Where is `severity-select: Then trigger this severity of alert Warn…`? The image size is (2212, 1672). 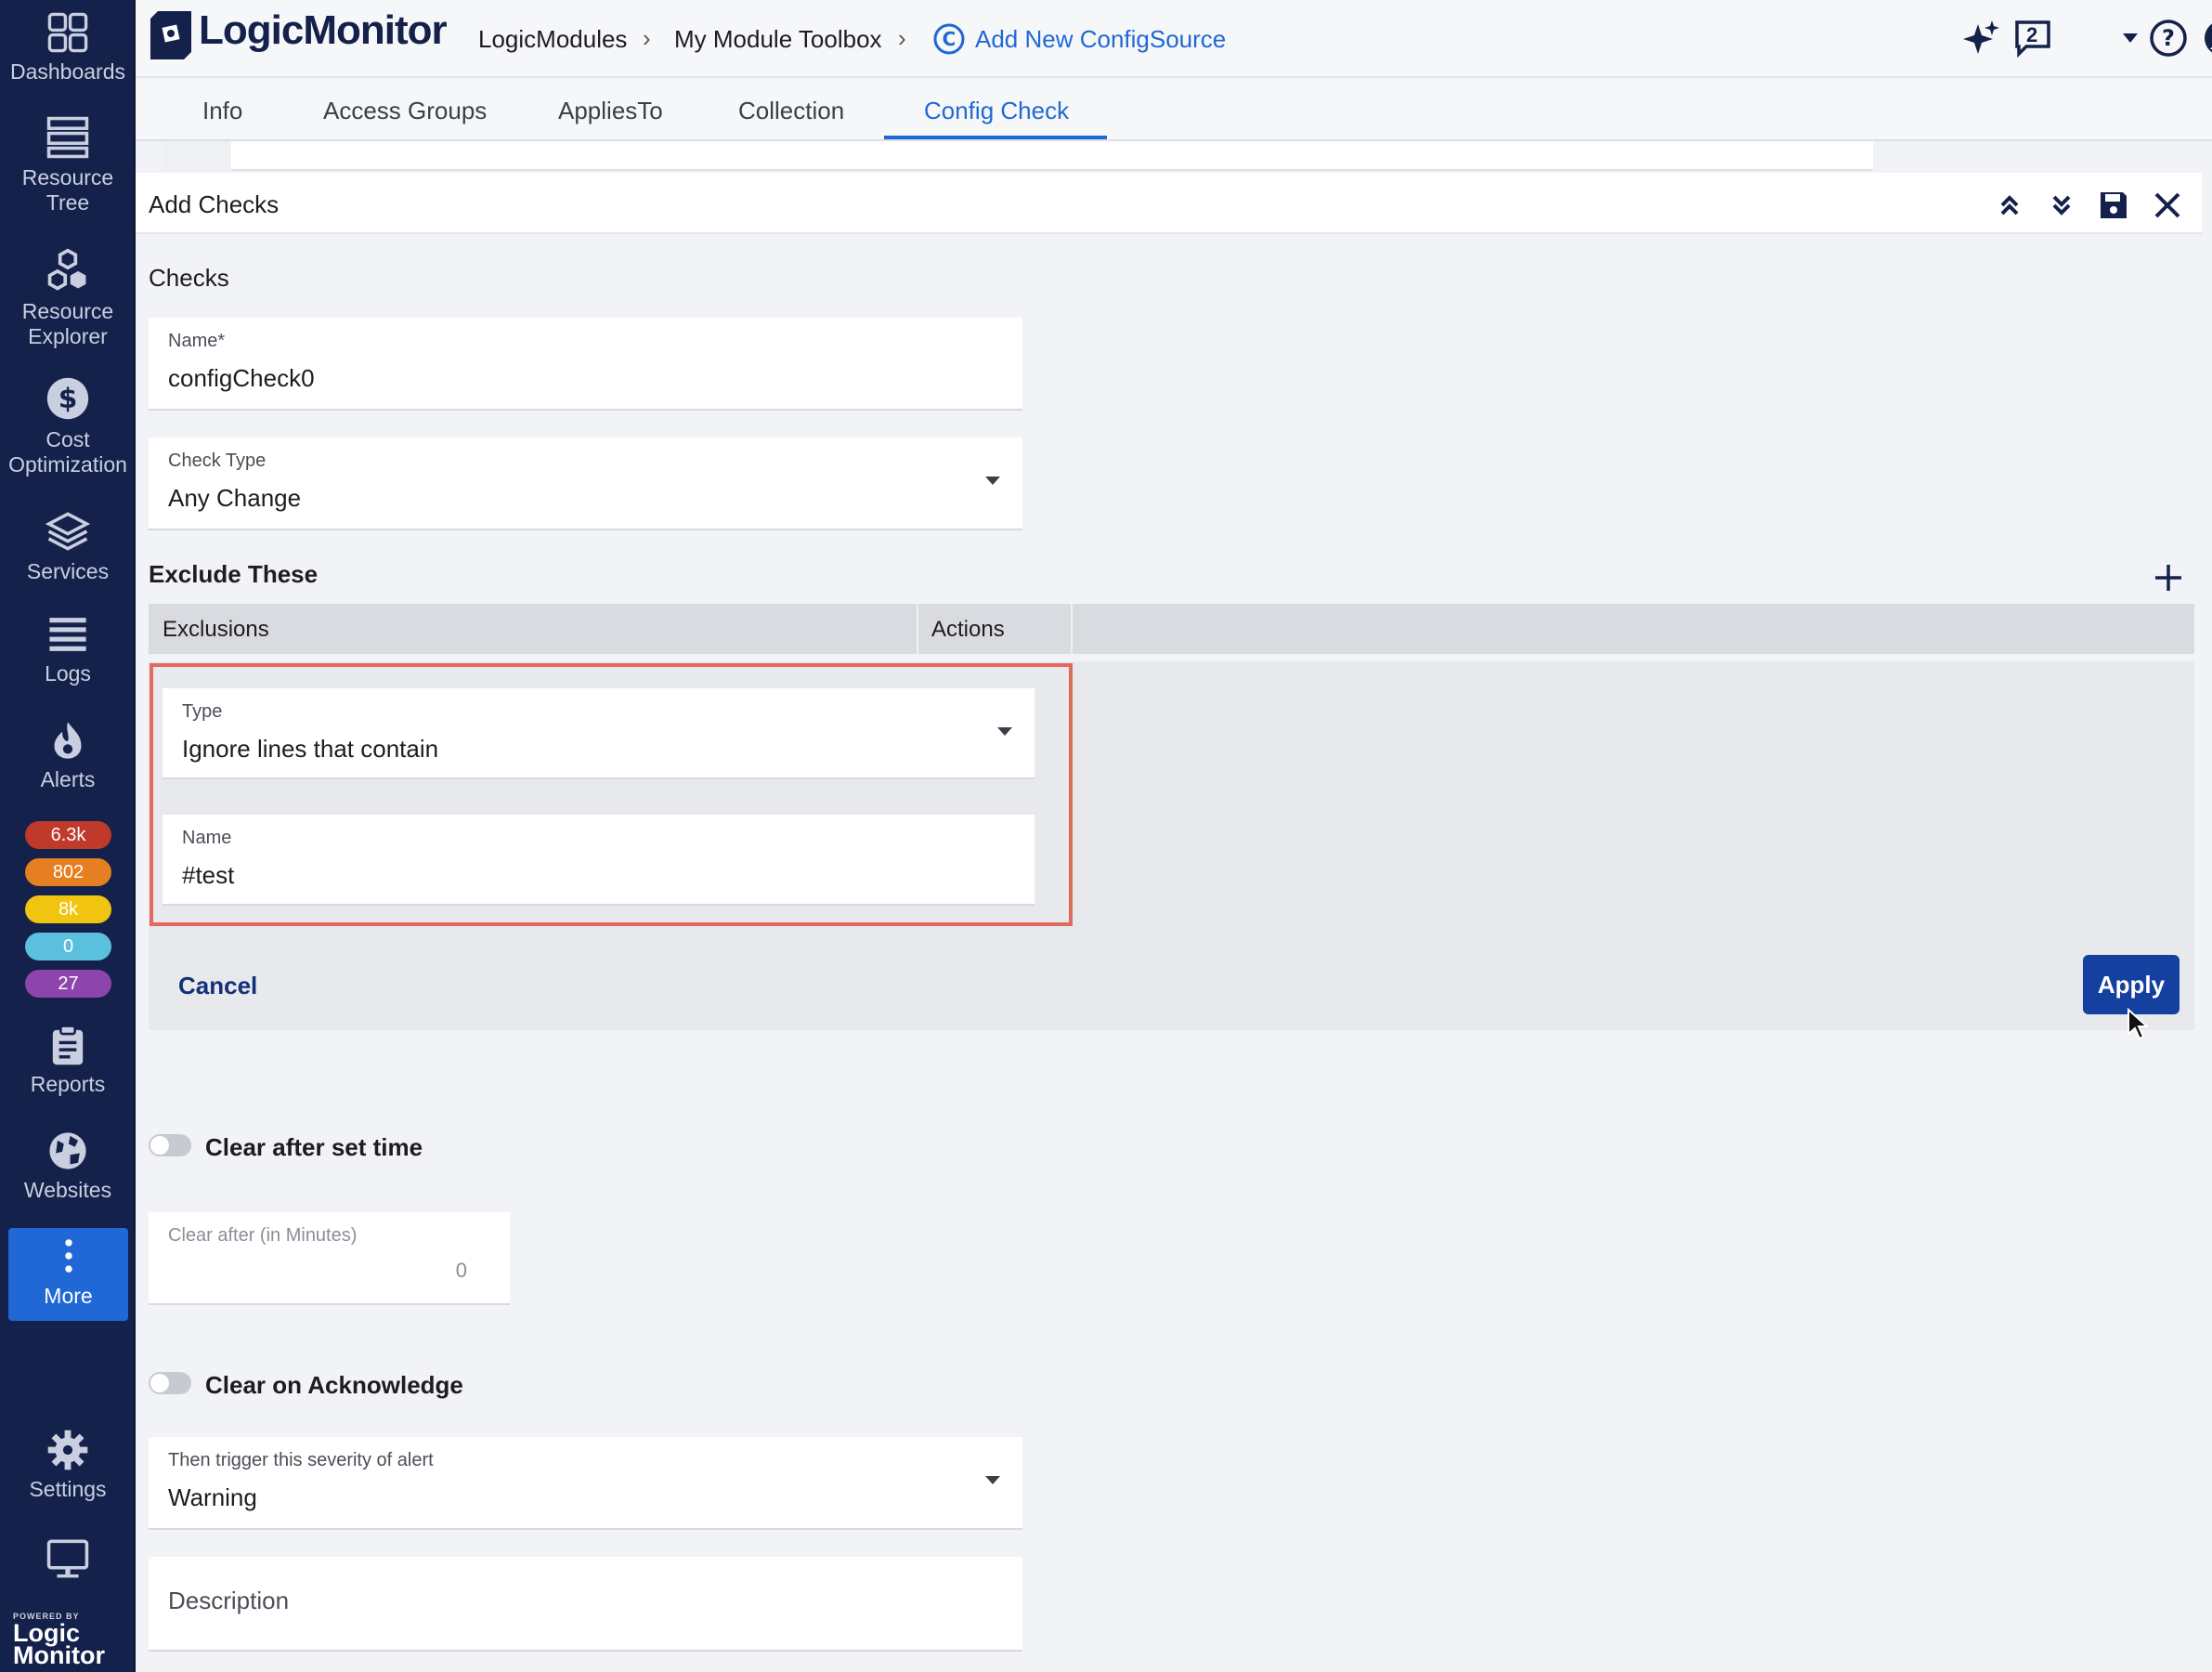
severity-select: Then trigger this severity of alert Warn… is located at coordinates (585, 1483).